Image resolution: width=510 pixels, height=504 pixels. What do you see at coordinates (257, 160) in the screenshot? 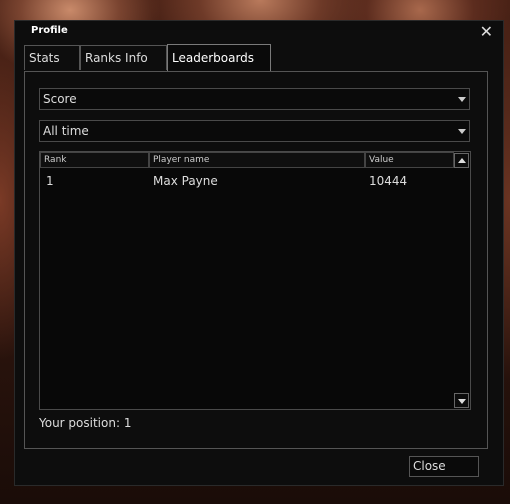
I see `column-header-player-name: Player name` at bounding box center [257, 160].